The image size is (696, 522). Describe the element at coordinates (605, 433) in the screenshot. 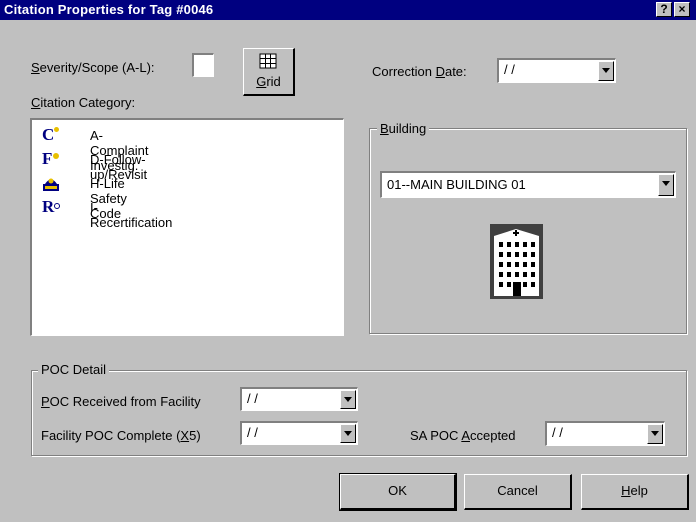

I see `poc-accepted-select: / /` at that location.